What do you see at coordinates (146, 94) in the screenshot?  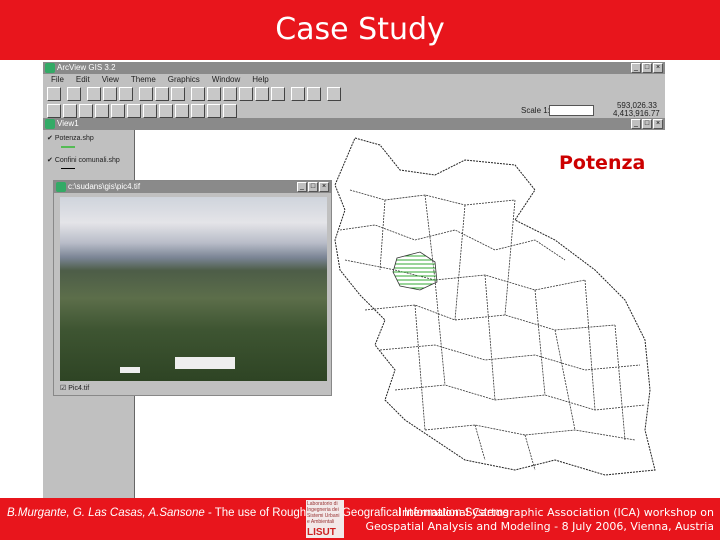 I see `find-button` at bounding box center [146, 94].